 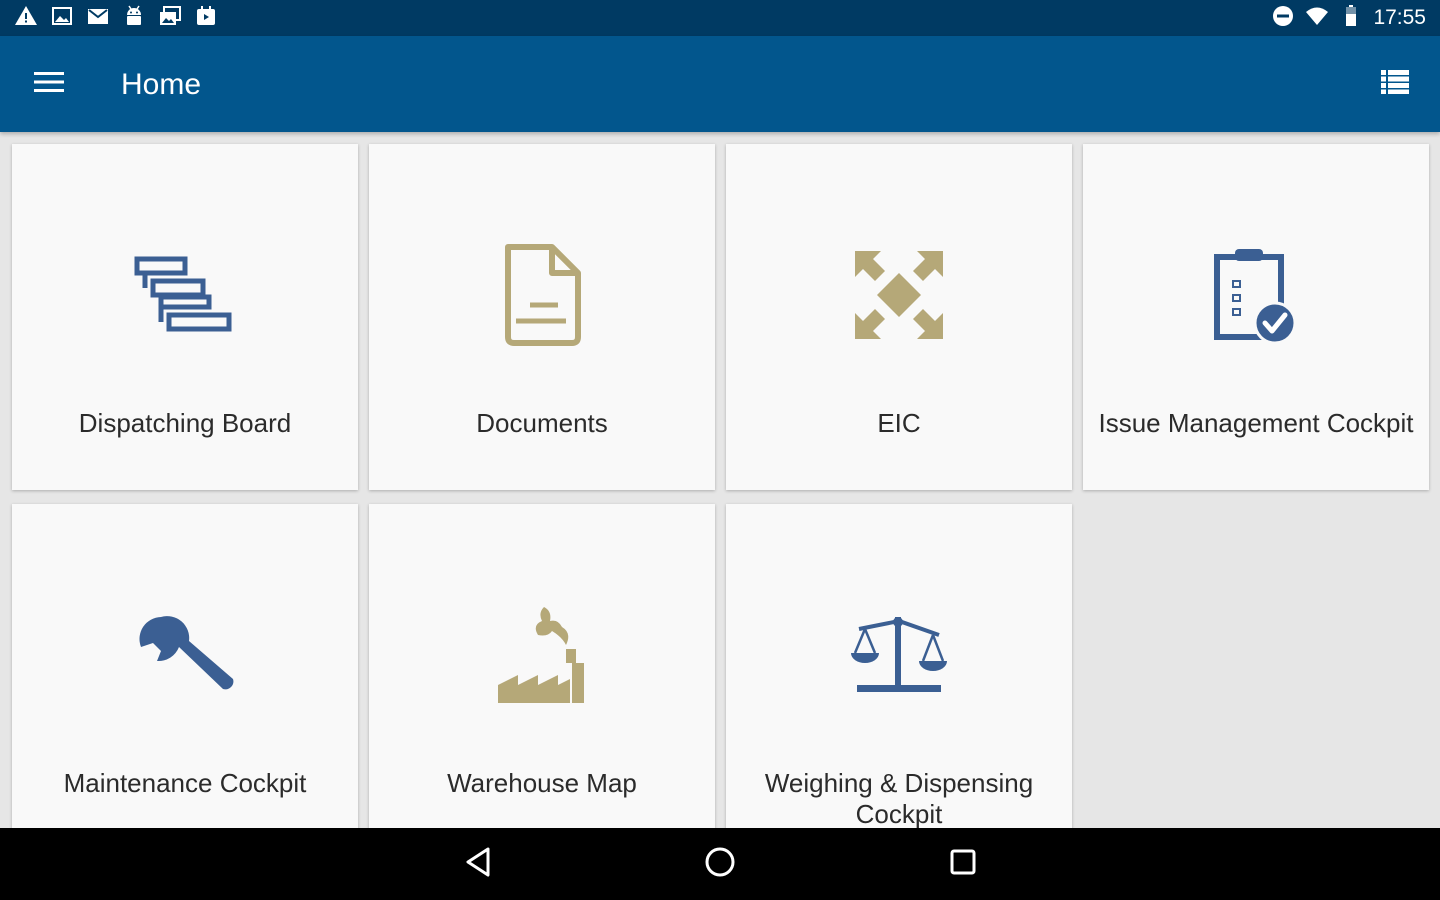 What do you see at coordinates (26, 18) in the screenshot?
I see `warning-icon` at bounding box center [26, 18].